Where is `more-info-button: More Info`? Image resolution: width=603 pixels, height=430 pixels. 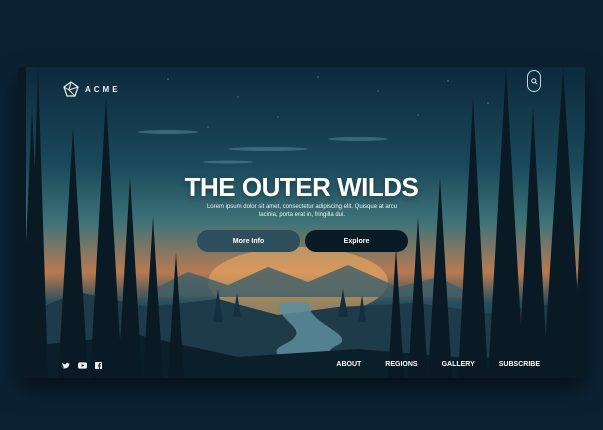
more-info-button: More Info is located at coordinates (248, 241).